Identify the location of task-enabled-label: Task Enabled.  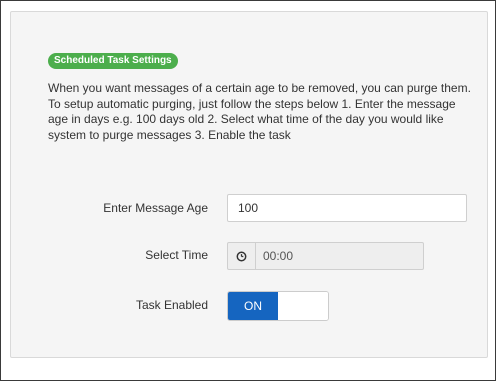
(171, 305).